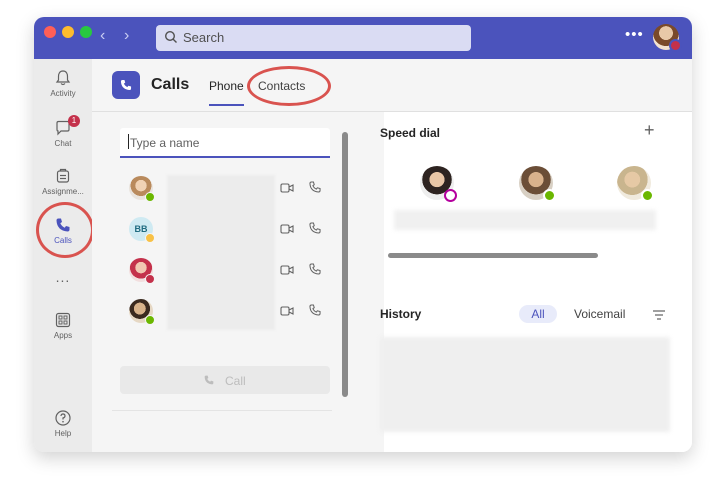  Describe the element at coordinates (634, 34) in the screenshot. I see `more-options-icon: •••` at that location.